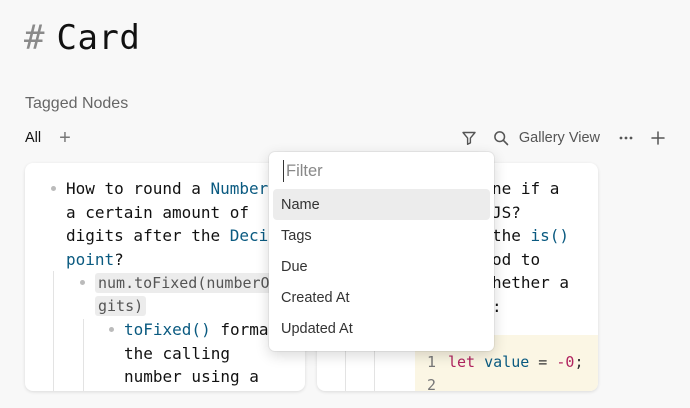 The height and width of the screenshot is (408, 690). What do you see at coordinates (381, 297) in the screenshot?
I see `dropdown-option-created-at: Created At` at bounding box center [381, 297].